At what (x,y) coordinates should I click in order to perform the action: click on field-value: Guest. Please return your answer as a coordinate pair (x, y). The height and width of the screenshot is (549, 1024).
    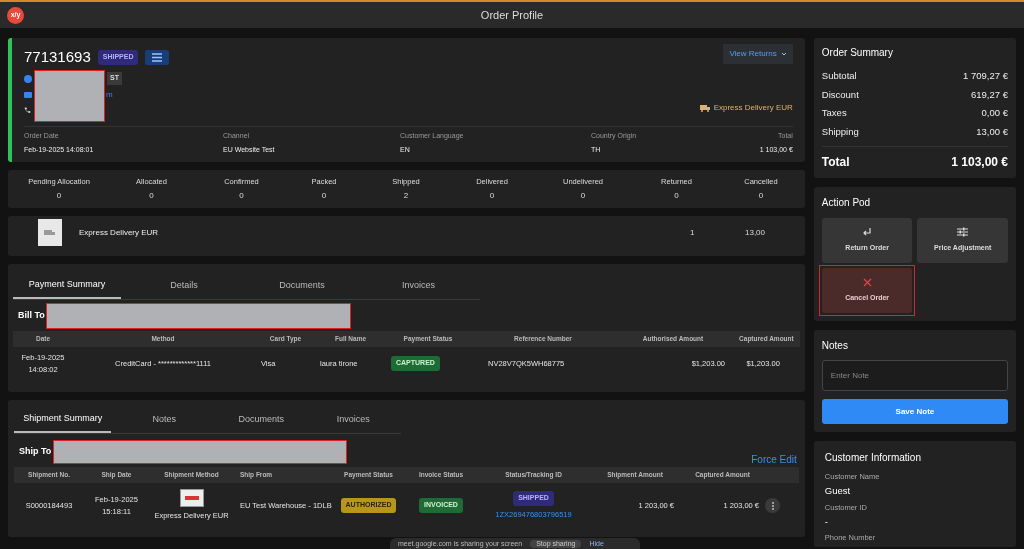
    Looking at the image, I should click on (838, 491).